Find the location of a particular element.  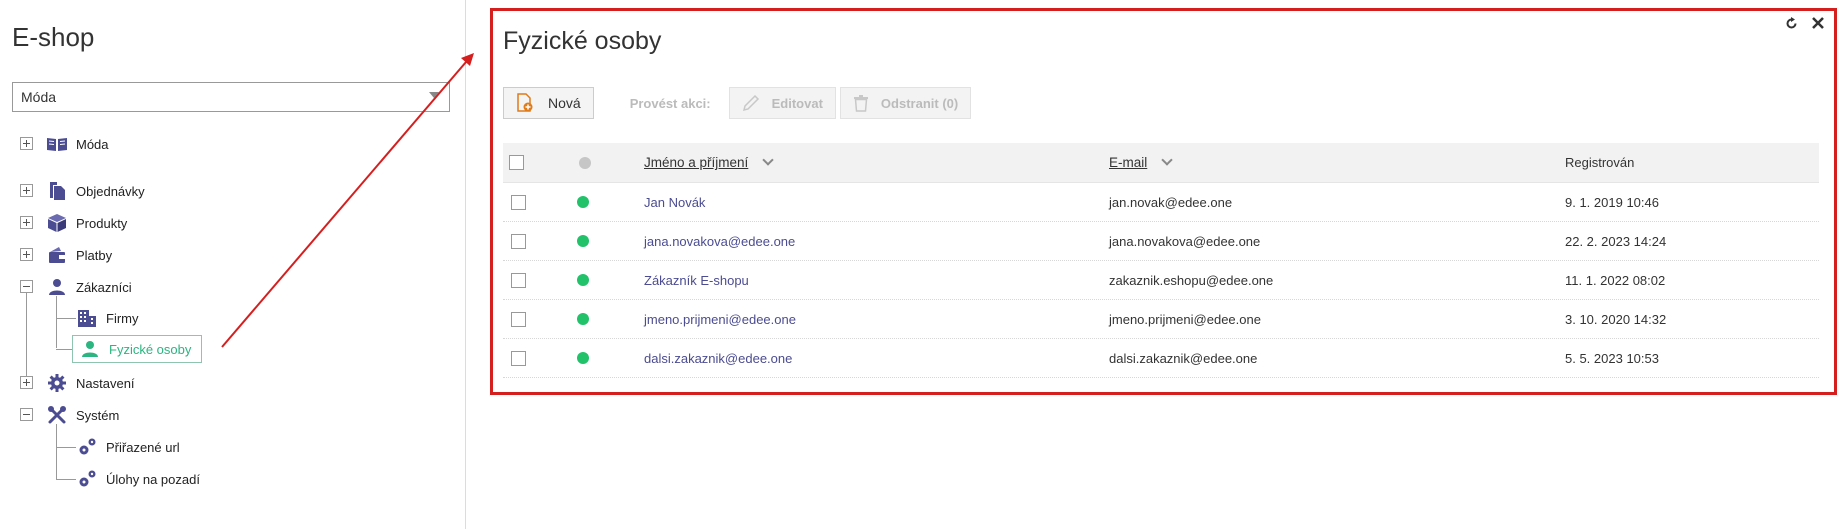

expand-toggle-nastaveni is located at coordinates (26, 382).